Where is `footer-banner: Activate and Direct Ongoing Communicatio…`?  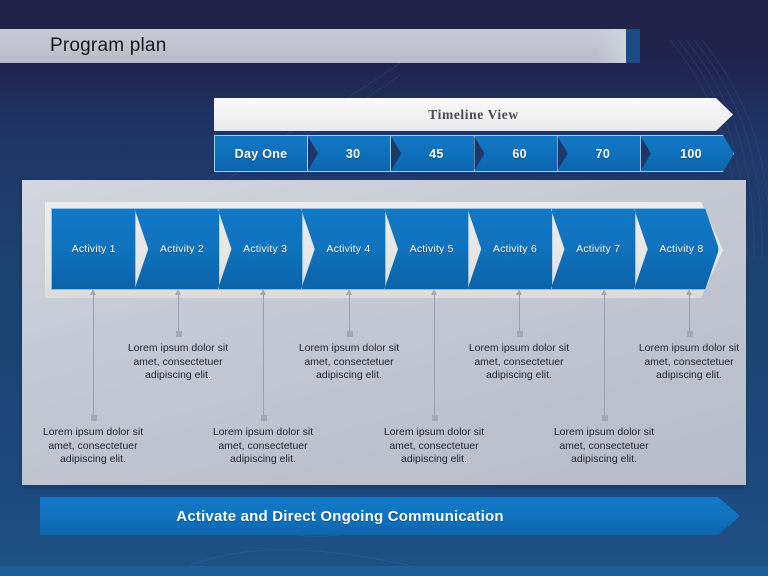 footer-banner: Activate and Direct Ongoing Communicatio… is located at coordinates (390, 516).